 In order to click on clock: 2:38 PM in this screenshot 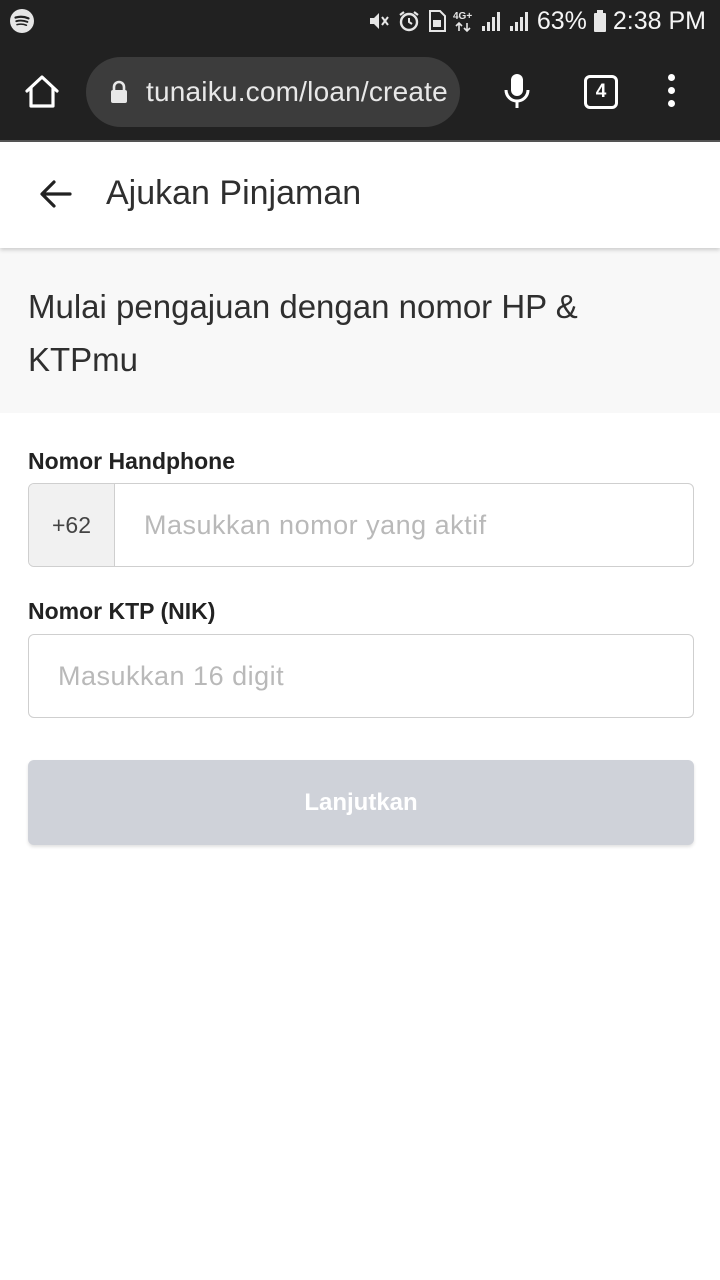, I will do `click(659, 20)`.